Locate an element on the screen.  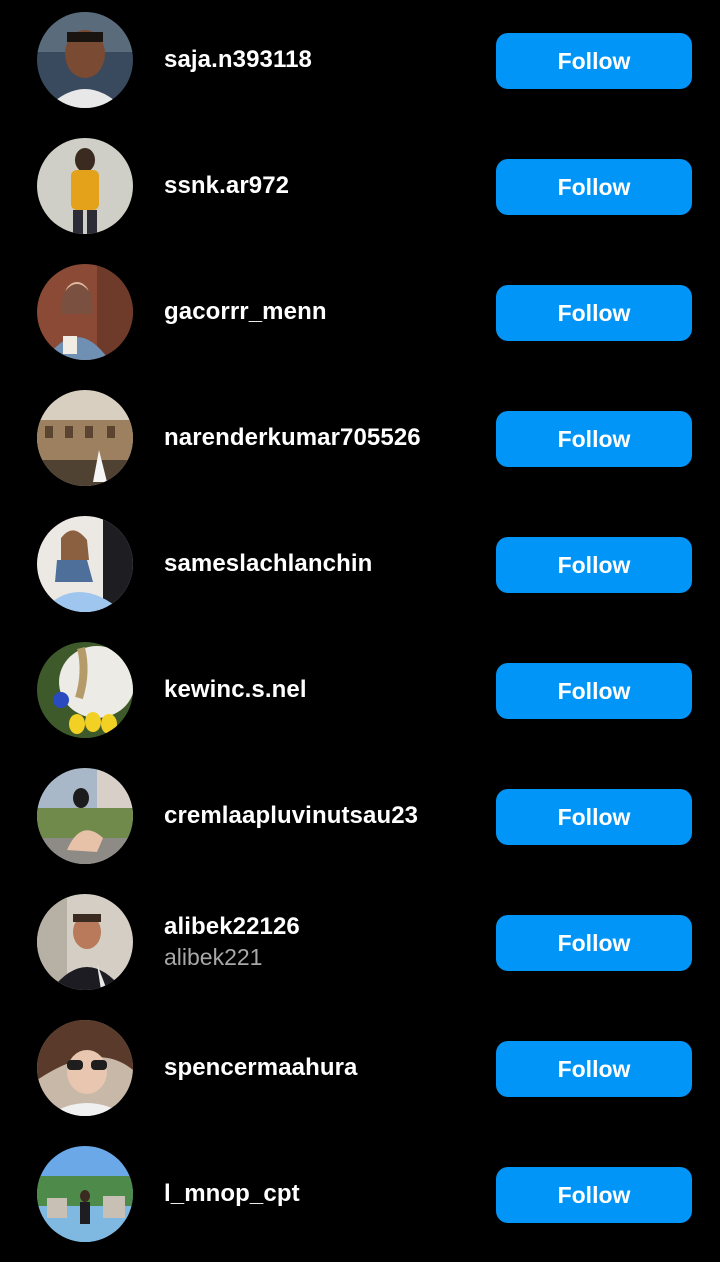
user-names: kewinc.s.nel is located at coordinates (324, 690).